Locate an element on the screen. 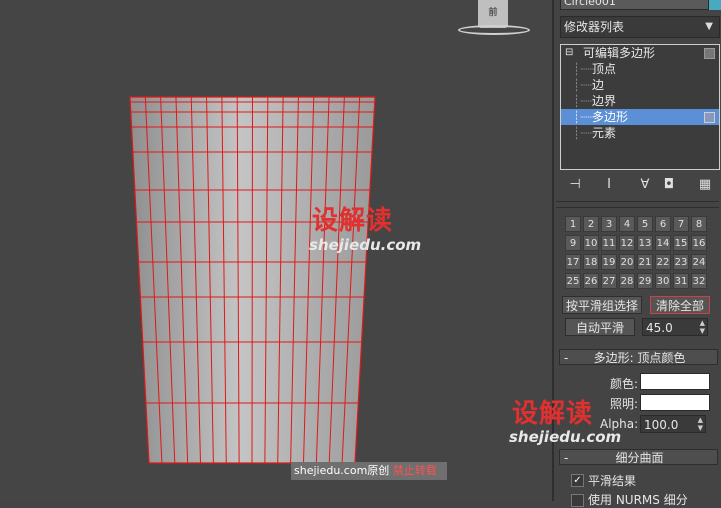  smoothing-group-24: 24 is located at coordinates (699, 262).